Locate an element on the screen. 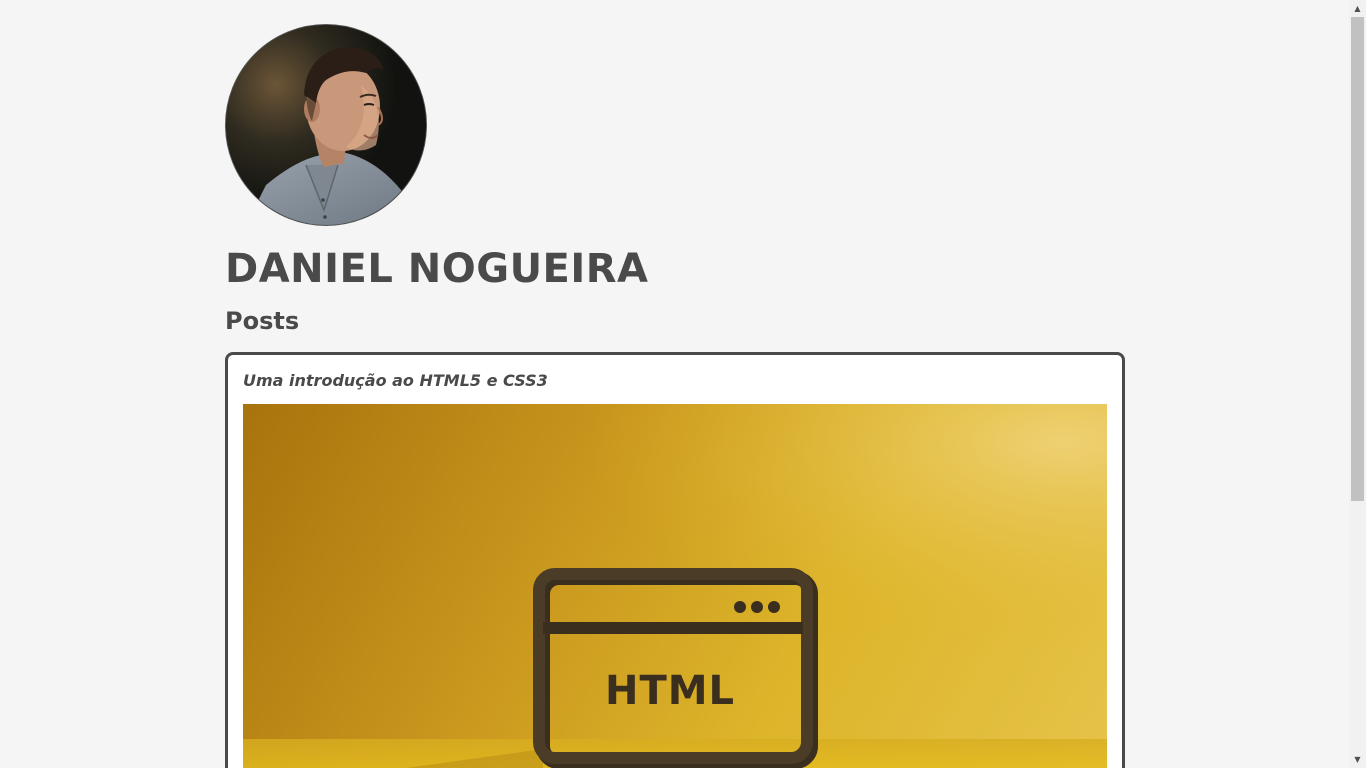  vertical-scrollbar: ▲ ▼ is located at coordinates (1357, 384).